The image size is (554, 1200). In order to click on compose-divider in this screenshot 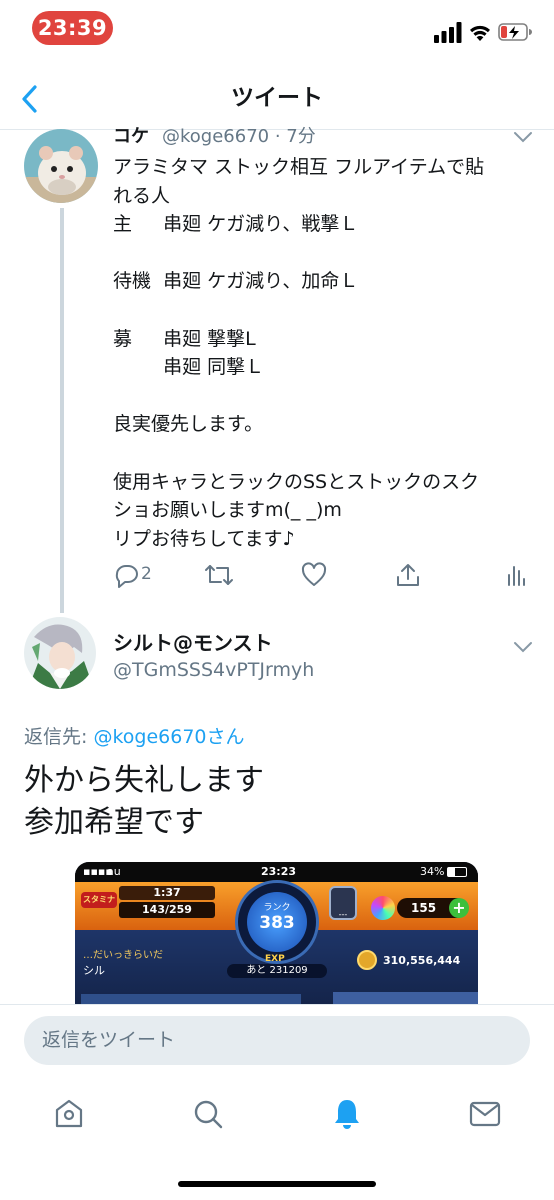, I will do `click(277, 1004)`.